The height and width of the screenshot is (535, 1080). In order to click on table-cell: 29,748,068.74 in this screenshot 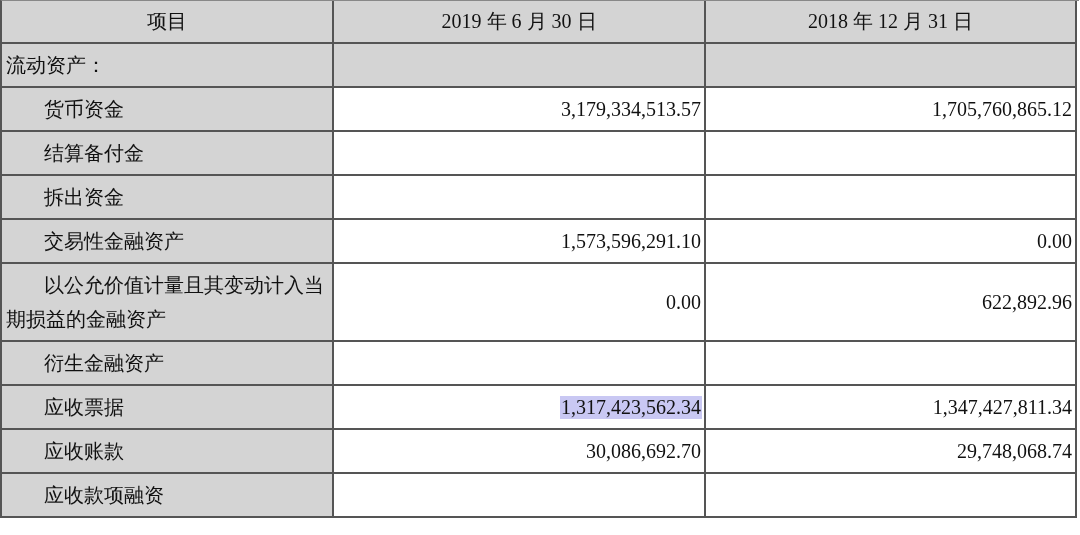, I will do `click(1014, 451)`.